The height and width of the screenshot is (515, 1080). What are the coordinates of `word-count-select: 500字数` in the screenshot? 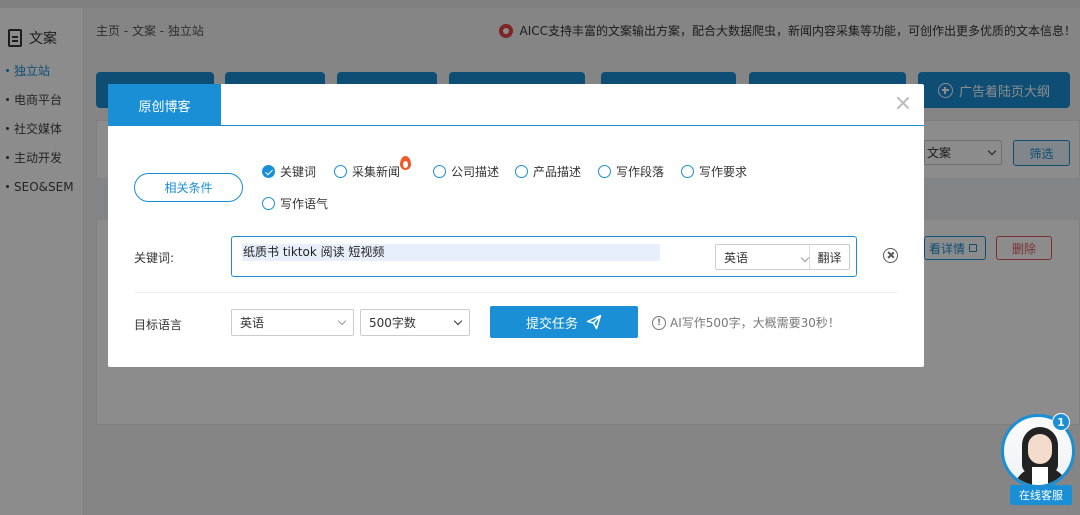 It's located at (415, 322).